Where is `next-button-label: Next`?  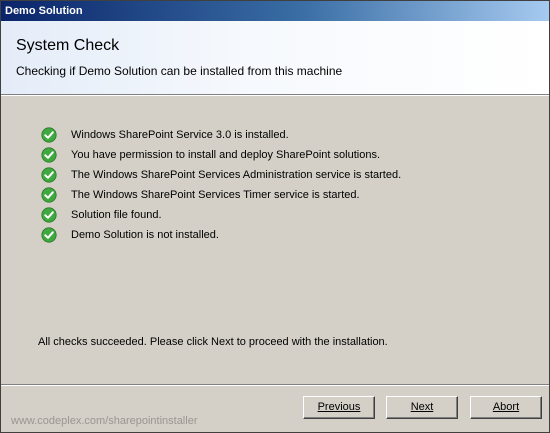 next-button-label: Next is located at coordinates (422, 407).